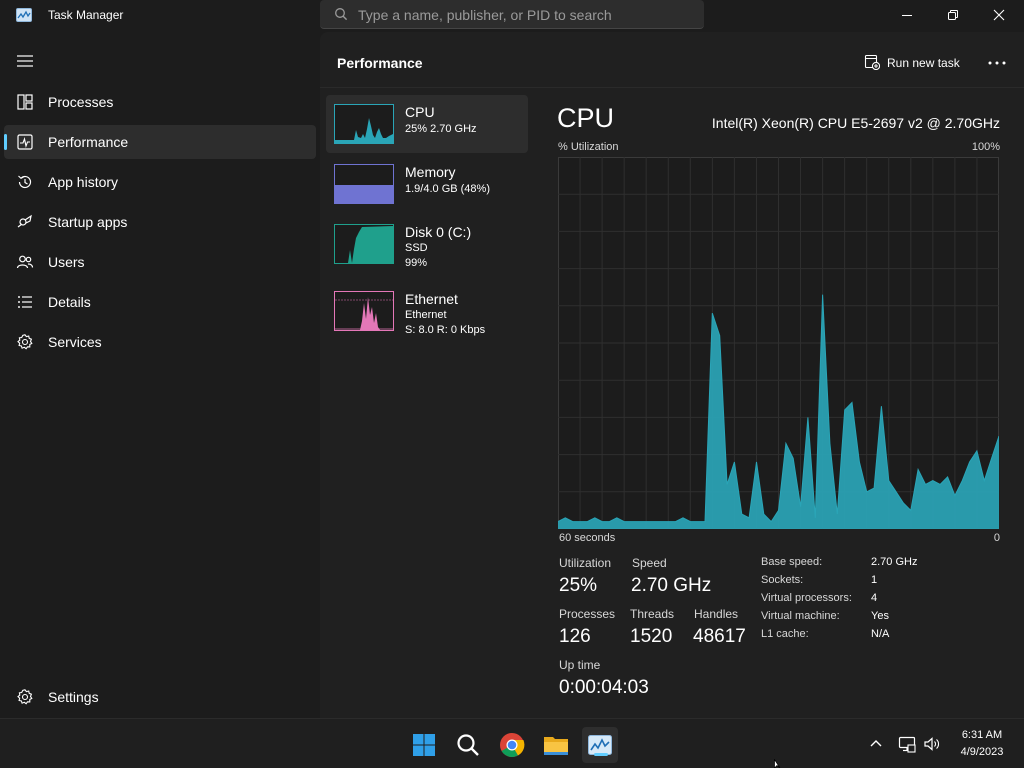 Image resolution: width=1024 pixels, height=768 pixels. Describe the element at coordinates (523, 14) in the screenshot. I see `search-input` at that location.